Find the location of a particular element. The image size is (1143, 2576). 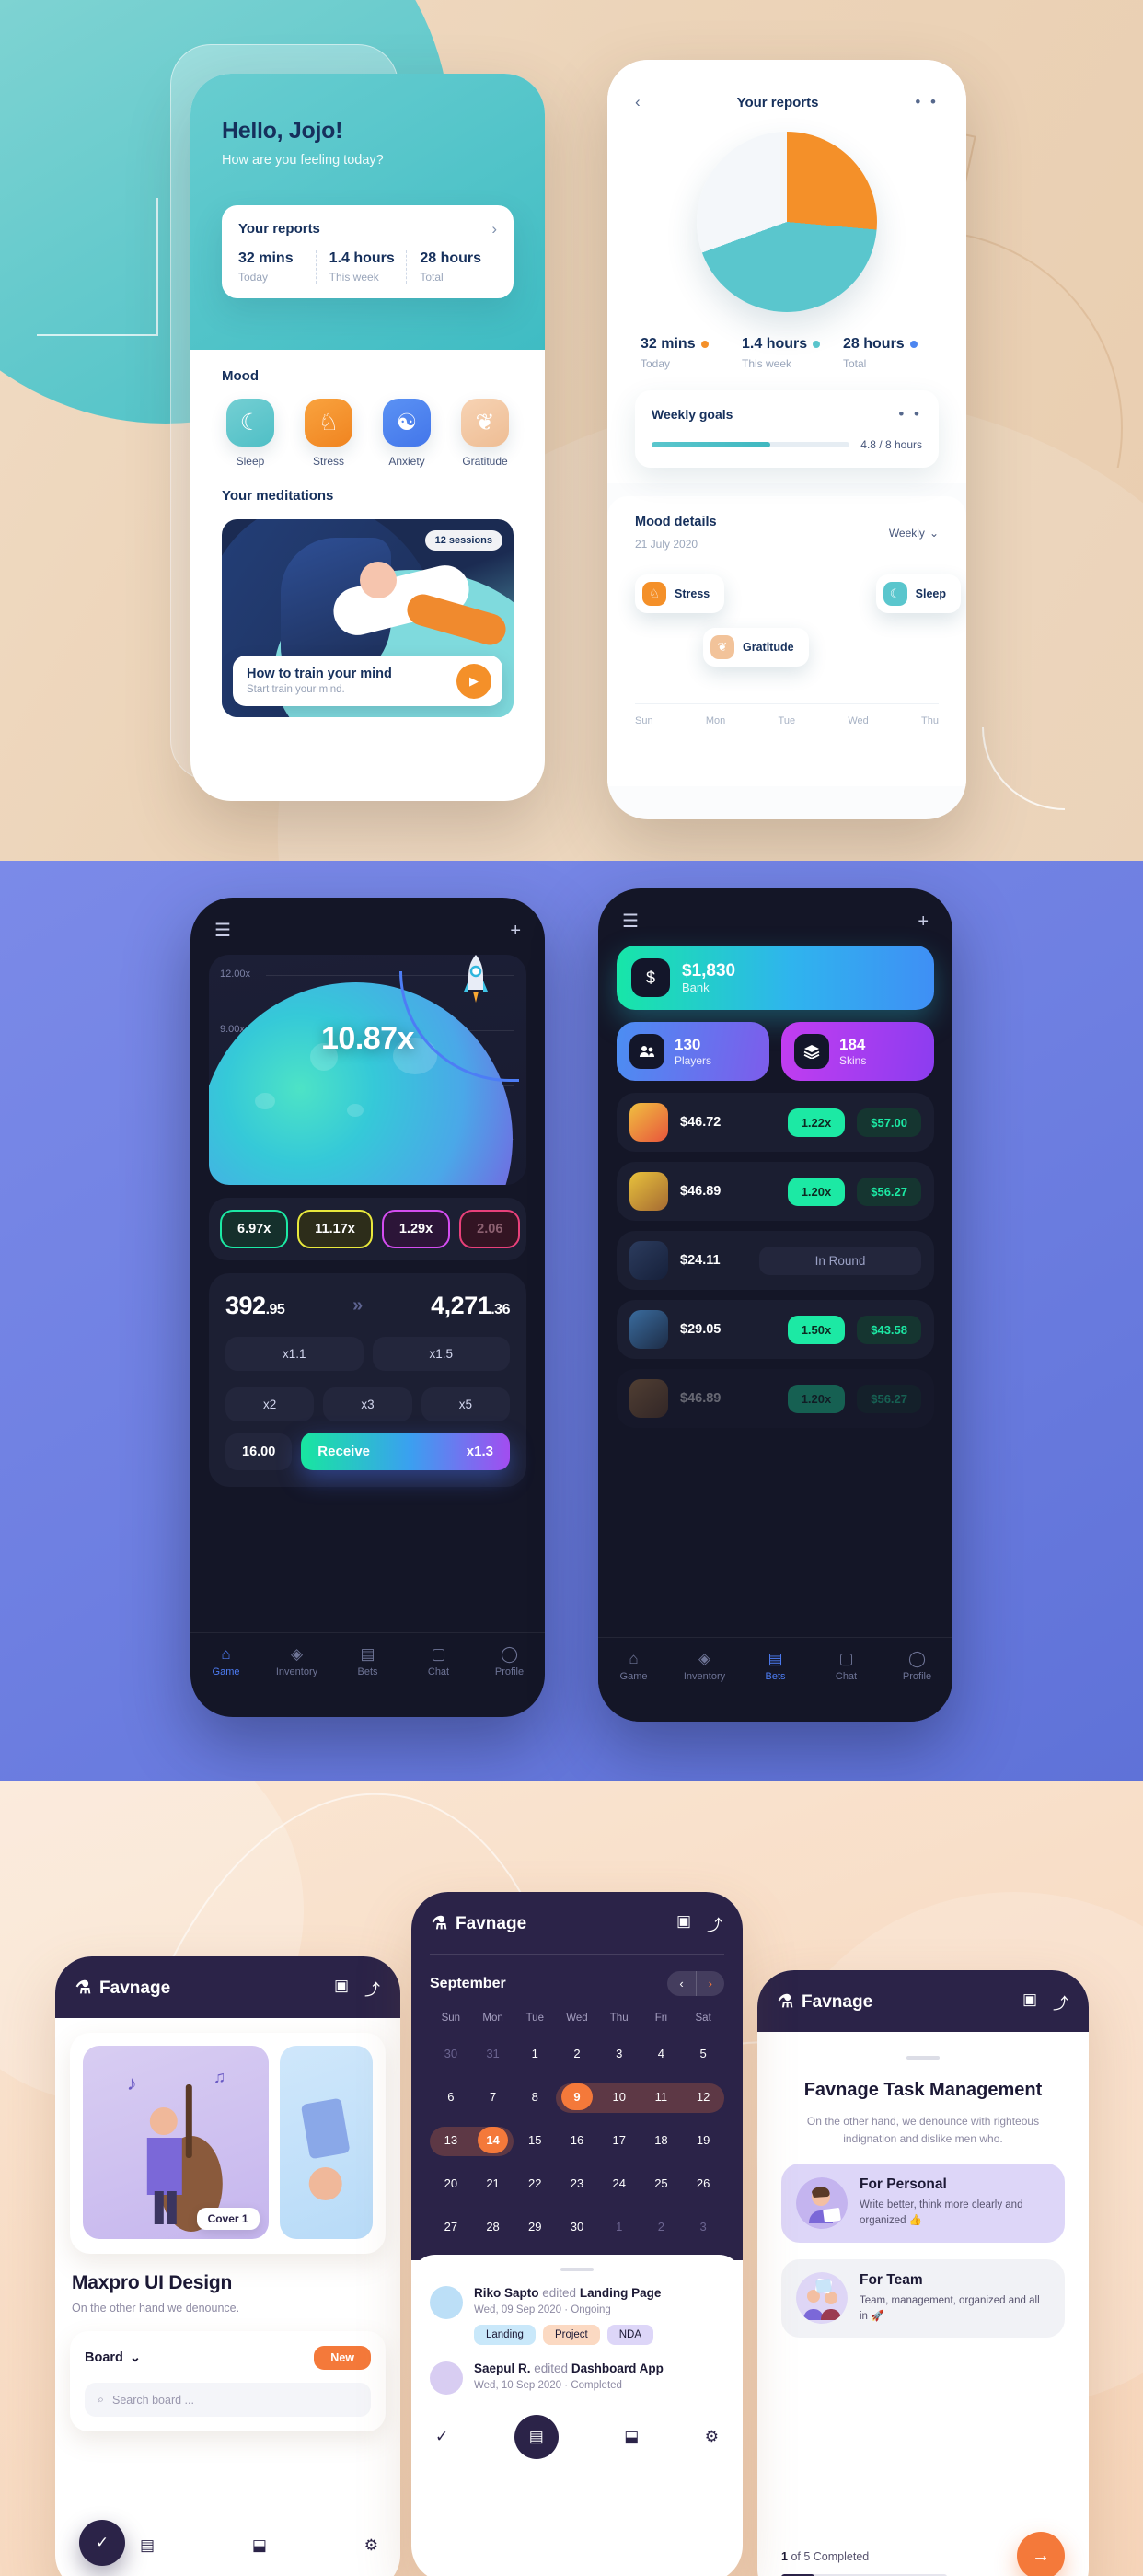

prev-month-icon: ‹ is located at coordinates (681, 1983).